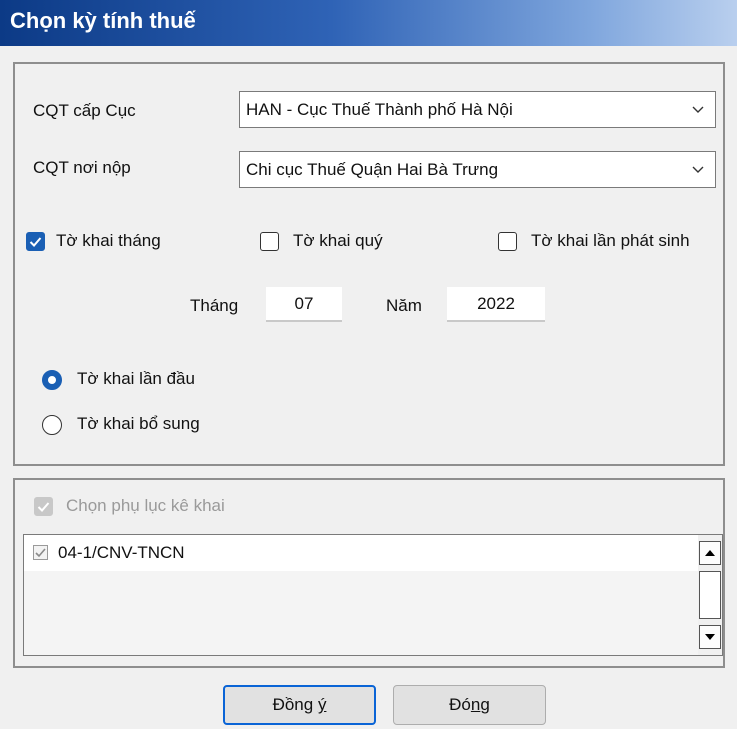 The height and width of the screenshot is (729, 737). Describe the element at coordinates (322, 704) in the screenshot. I see `ok-label-mnemonic: ý` at that location.